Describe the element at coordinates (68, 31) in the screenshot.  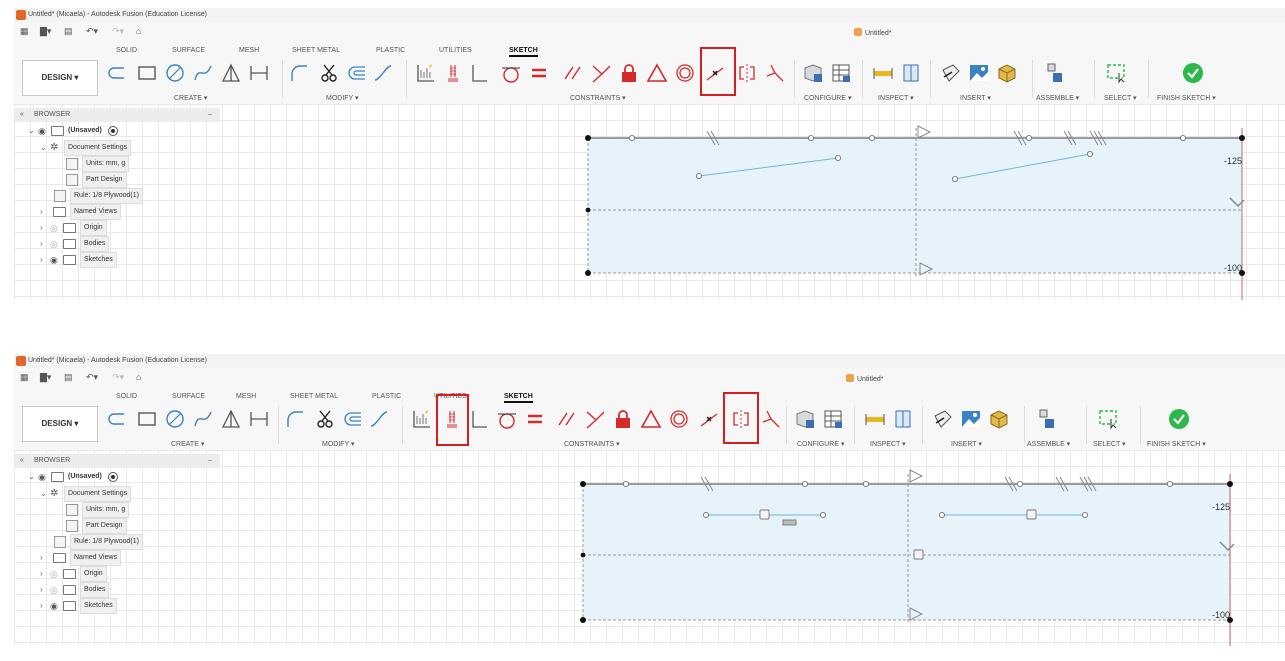
I see `save-icon: ▤` at that location.